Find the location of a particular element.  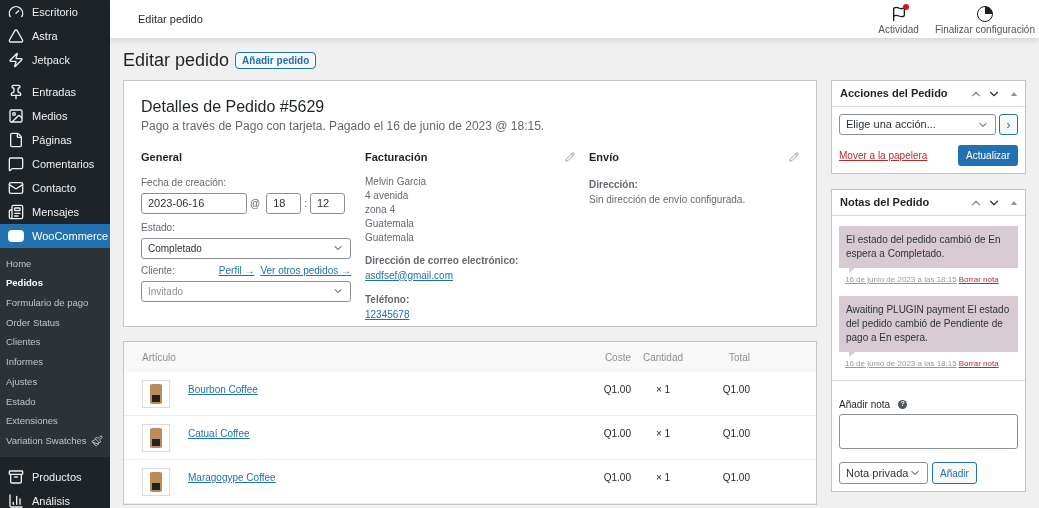

product-link: Maragogype Coffee is located at coordinates (232, 477).